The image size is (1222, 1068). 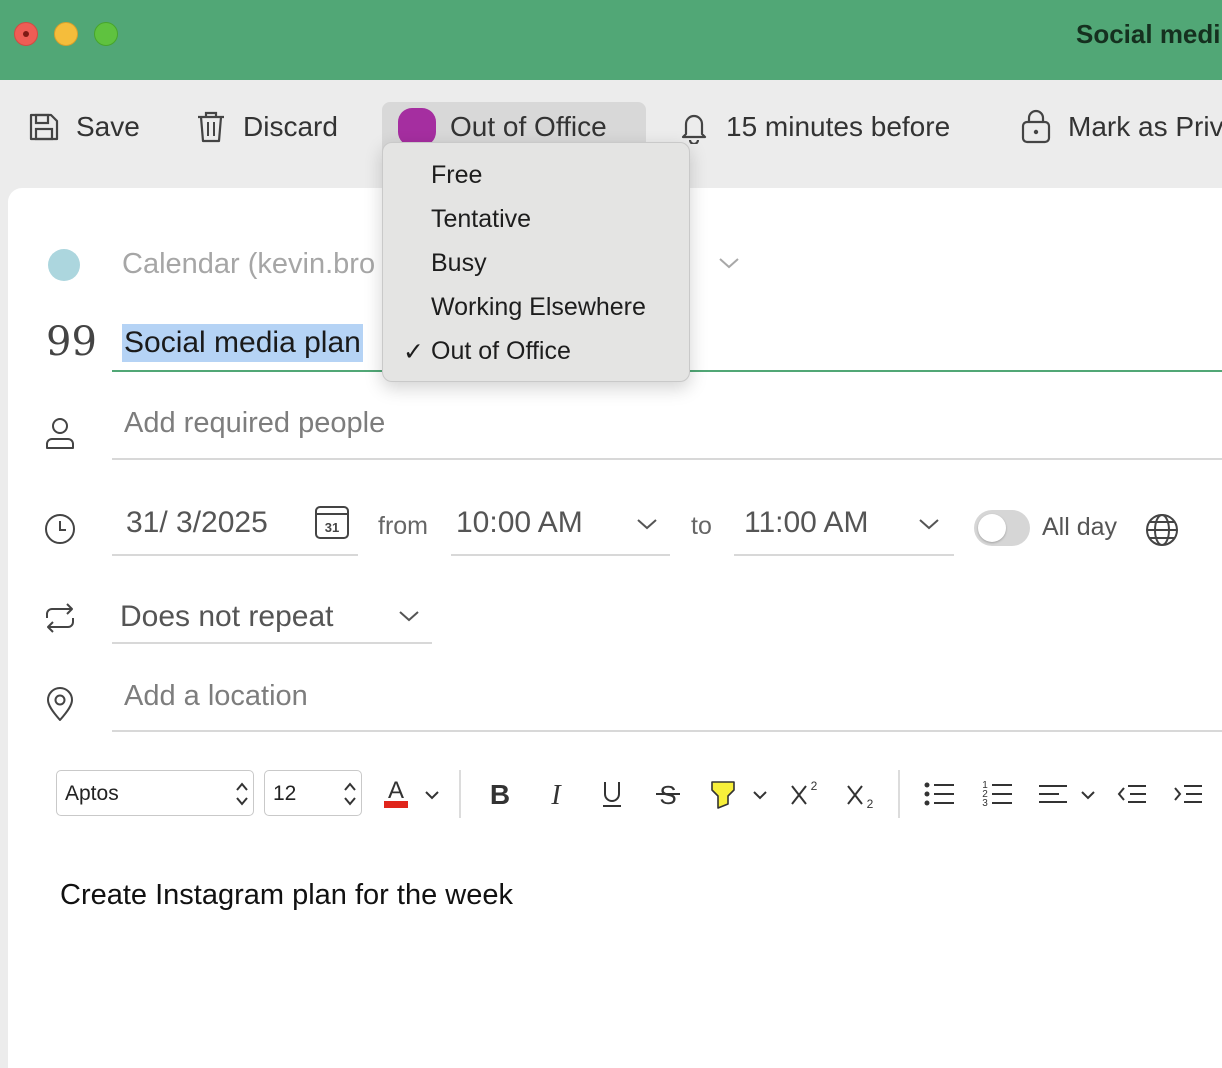 I want to click on subscript-icon: 2, so click(x=860, y=796).